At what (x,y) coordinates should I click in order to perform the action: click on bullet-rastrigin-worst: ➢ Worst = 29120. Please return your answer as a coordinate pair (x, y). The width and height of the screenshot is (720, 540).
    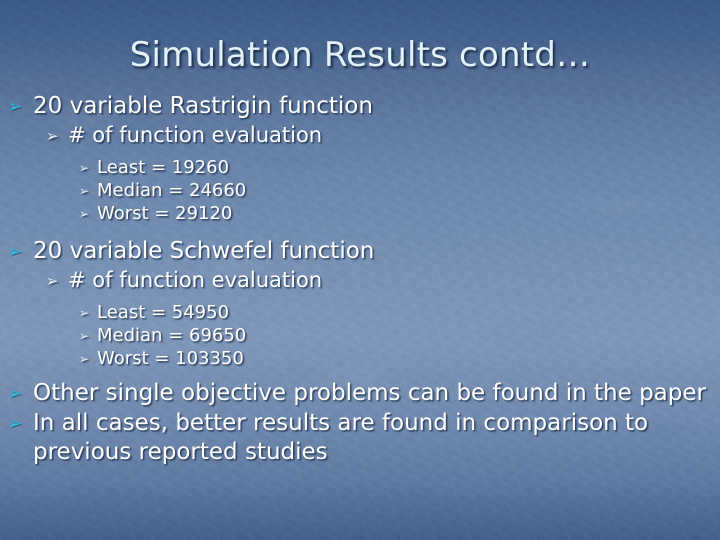
    Looking at the image, I should click on (360, 213).